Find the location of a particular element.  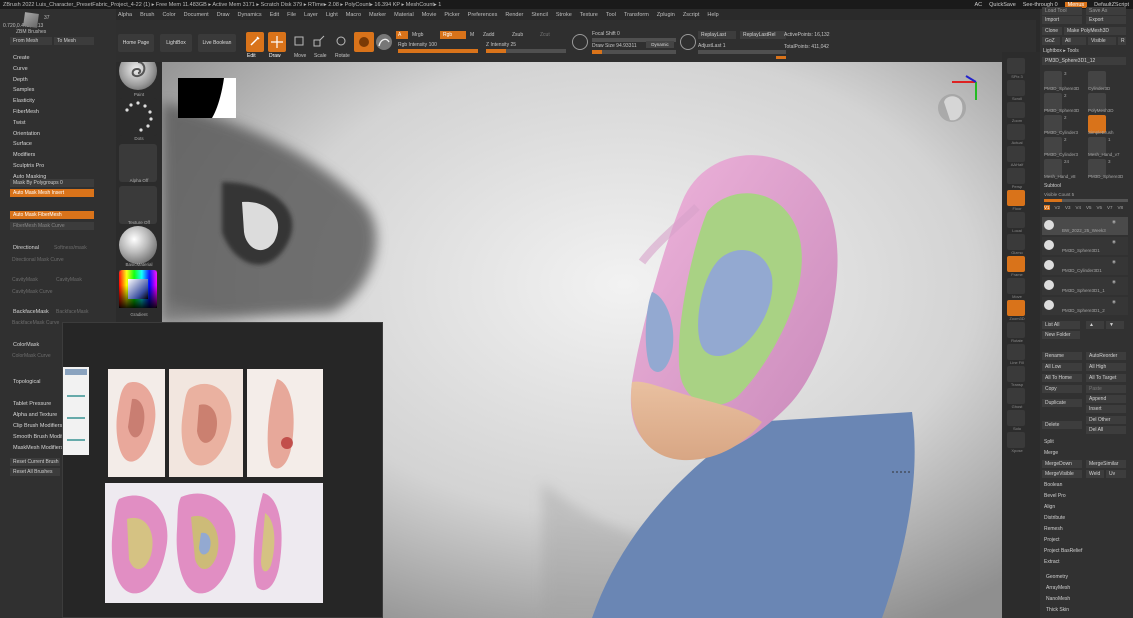

extract-header: Extract is located at coordinates (1052, 562).